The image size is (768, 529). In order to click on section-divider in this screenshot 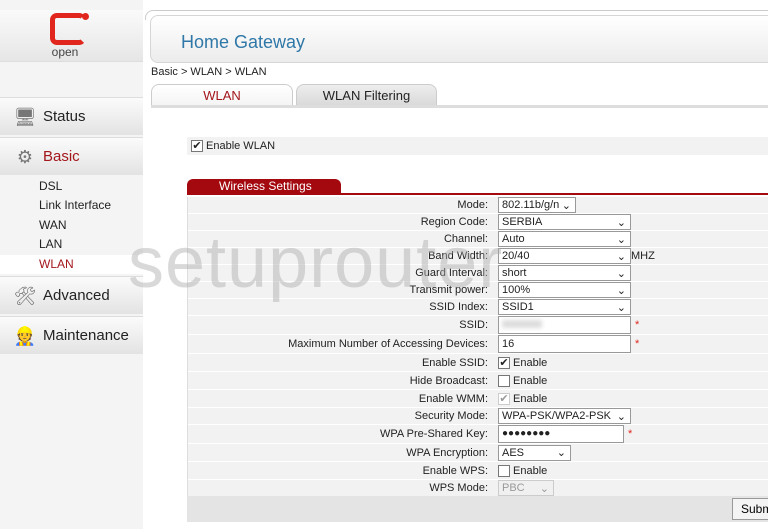, I will do `click(477, 194)`.